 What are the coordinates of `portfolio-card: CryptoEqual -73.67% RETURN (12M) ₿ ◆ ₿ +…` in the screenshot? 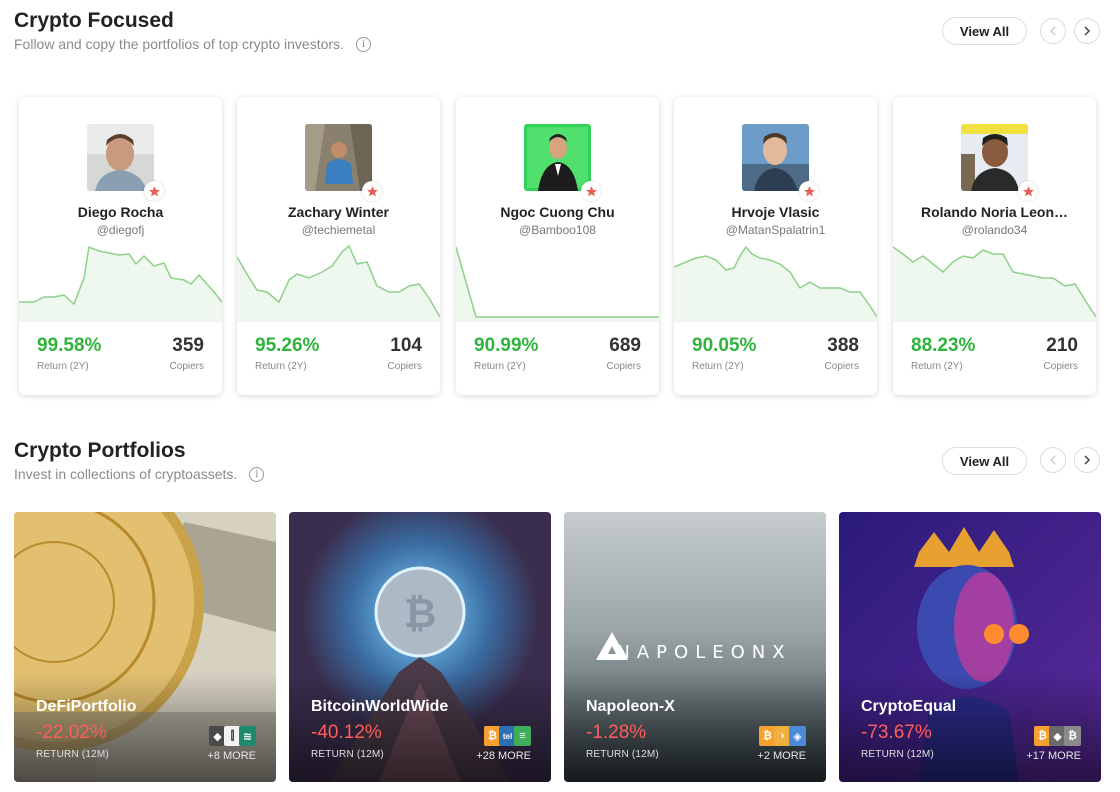 It's located at (970, 647).